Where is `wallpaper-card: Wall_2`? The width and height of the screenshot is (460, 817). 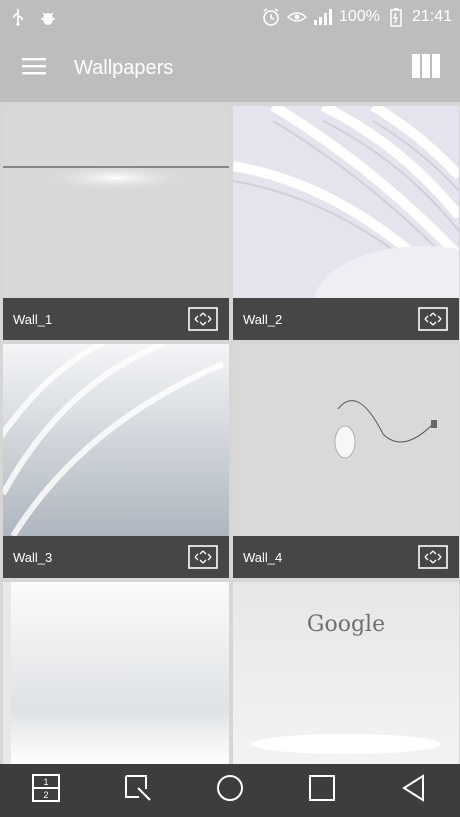
wallpaper-card: Wall_2 is located at coordinates (346, 223).